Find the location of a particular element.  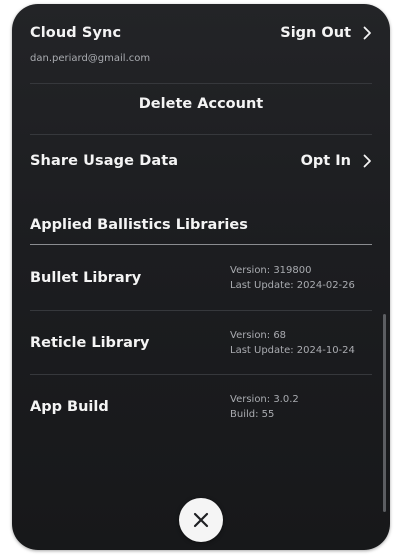

list-item-app-build: App Build Version: 3.0.2 Build: 55 is located at coordinates (201, 407).